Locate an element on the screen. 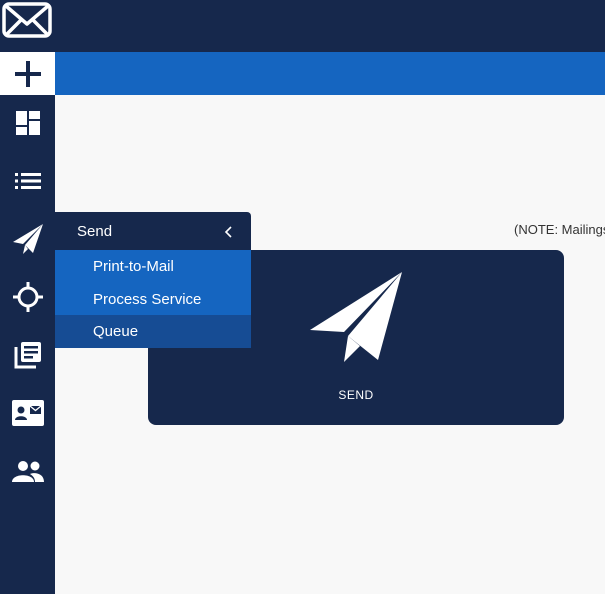  dashboard-icon is located at coordinates (27, 123).